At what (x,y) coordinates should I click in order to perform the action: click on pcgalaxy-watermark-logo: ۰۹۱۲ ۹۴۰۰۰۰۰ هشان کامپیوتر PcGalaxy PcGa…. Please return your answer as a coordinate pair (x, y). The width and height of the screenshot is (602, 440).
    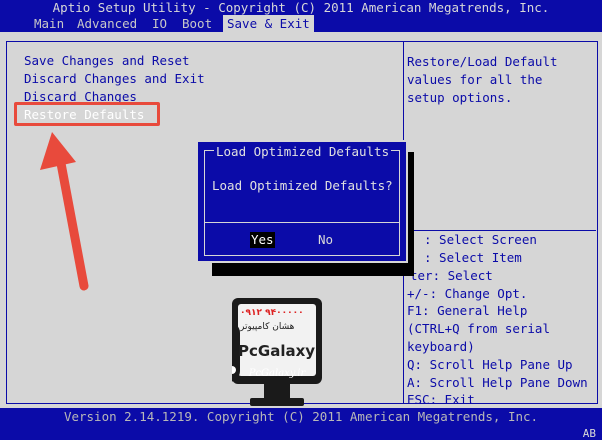
    Looking at the image, I should click on (270, 354).